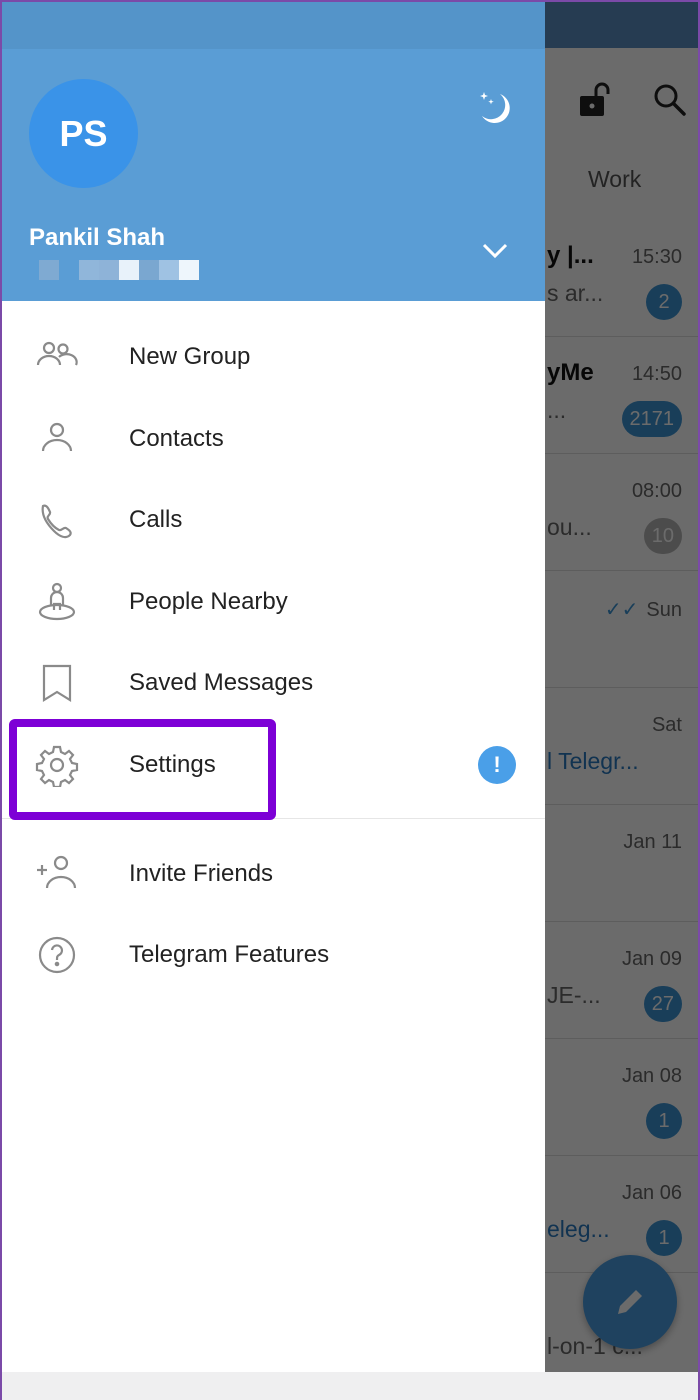 This screenshot has height=1400, width=700. I want to click on menu-item-label: People Nearby, so click(208, 601).